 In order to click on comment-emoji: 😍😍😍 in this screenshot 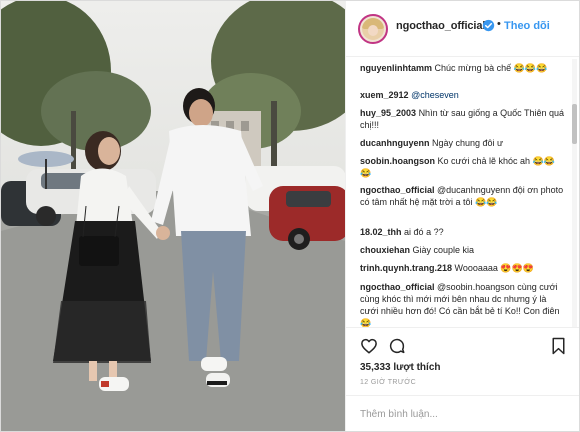, I will do `click(517, 268)`.